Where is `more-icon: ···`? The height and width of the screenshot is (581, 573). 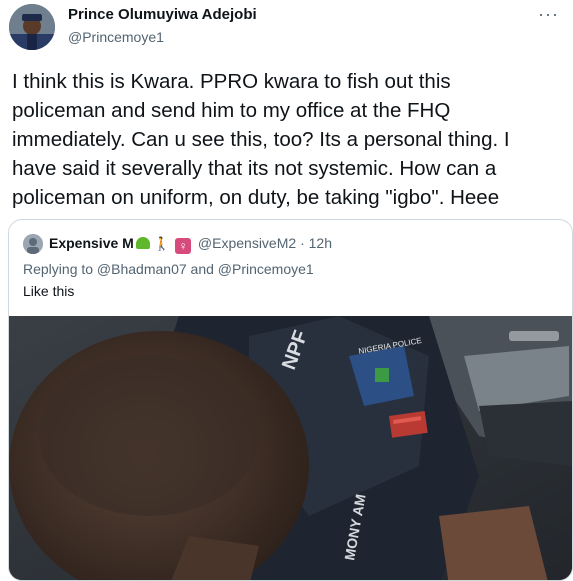
more-icon: ··· is located at coordinates (548, 14).